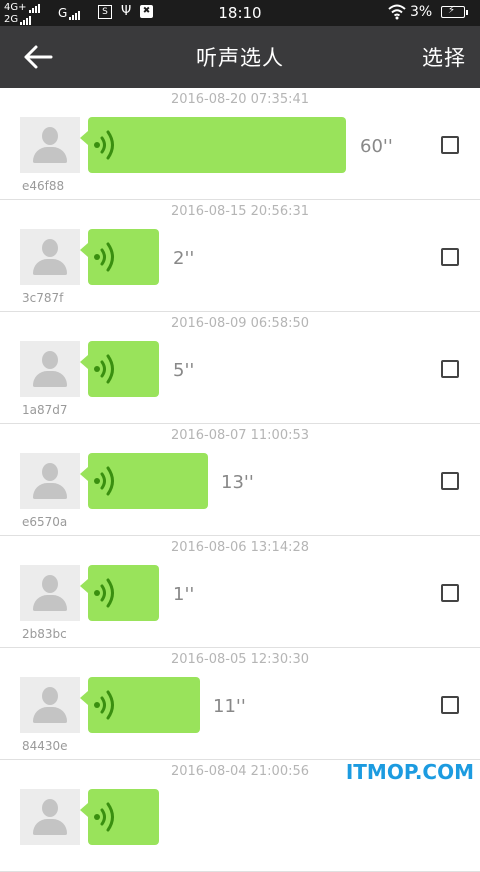 The height and width of the screenshot is (872, 480). What do you see at coordinates (240, 592) in the screenshot?
I see `list-item: 2016-08-06 13:14:28 2b83bc 1''` at bounding box center [240, 592].